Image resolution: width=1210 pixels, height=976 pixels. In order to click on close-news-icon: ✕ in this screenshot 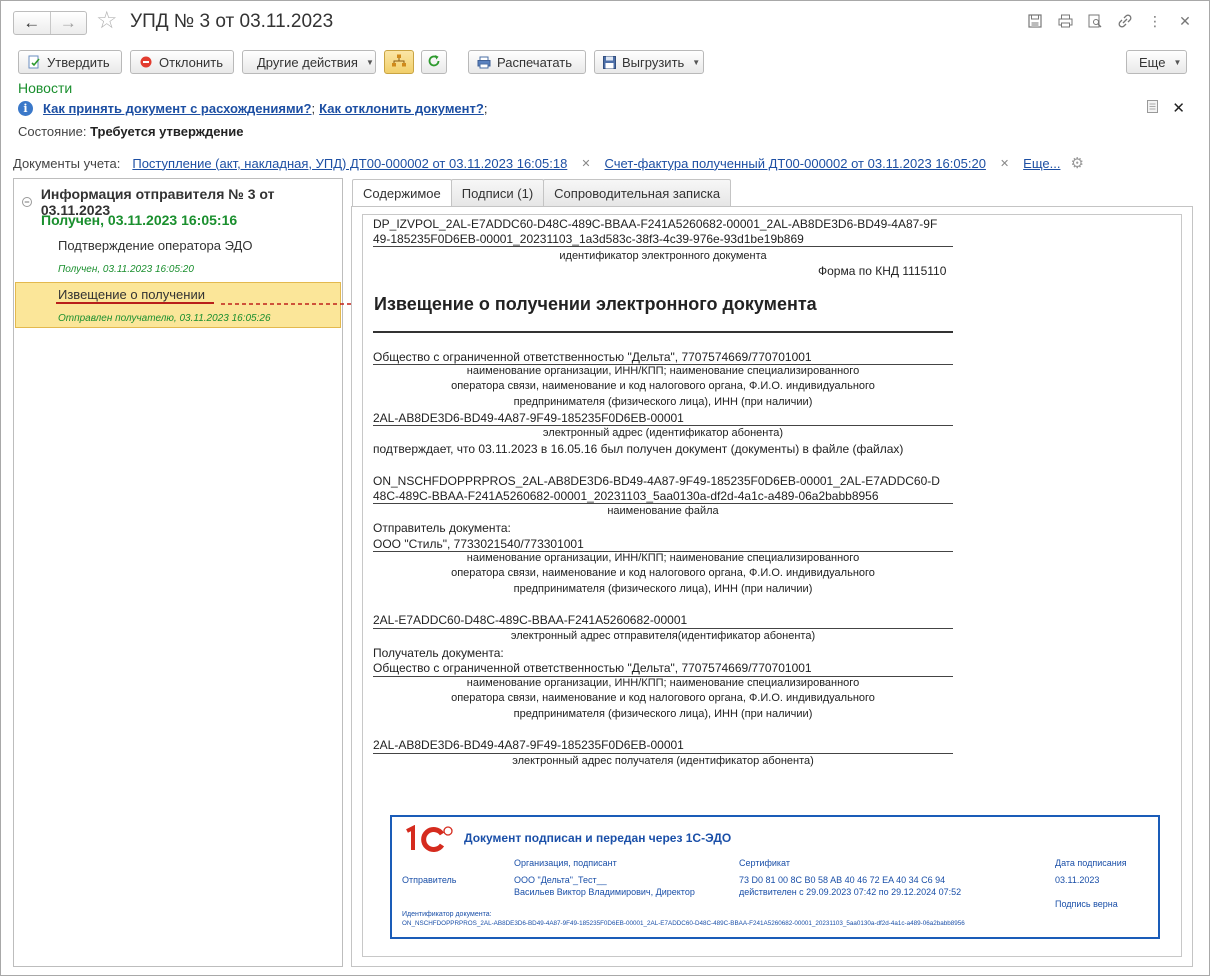, I will do `click(1178, 108)`.